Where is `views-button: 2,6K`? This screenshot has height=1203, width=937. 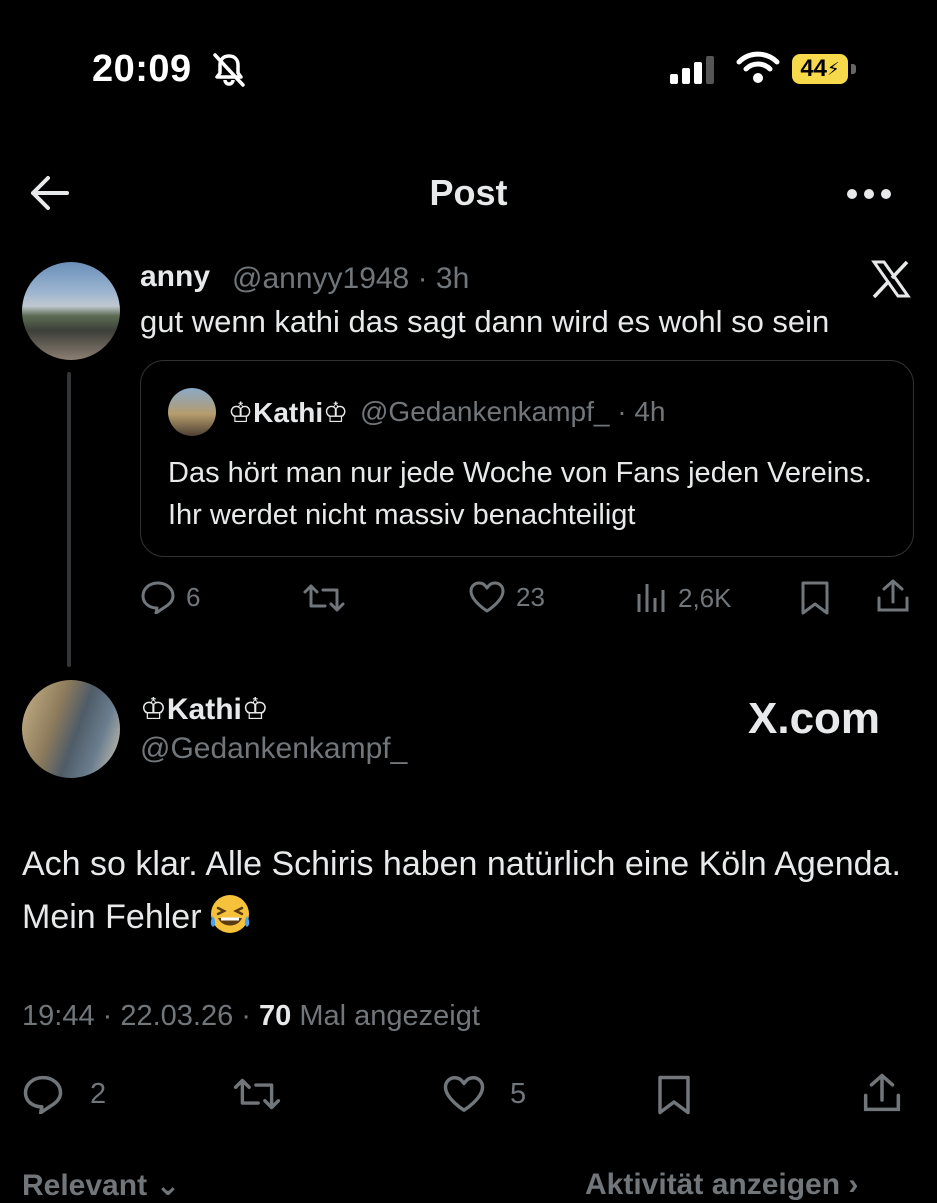 views-button: 2,6K is located at coordinates (684, 598).